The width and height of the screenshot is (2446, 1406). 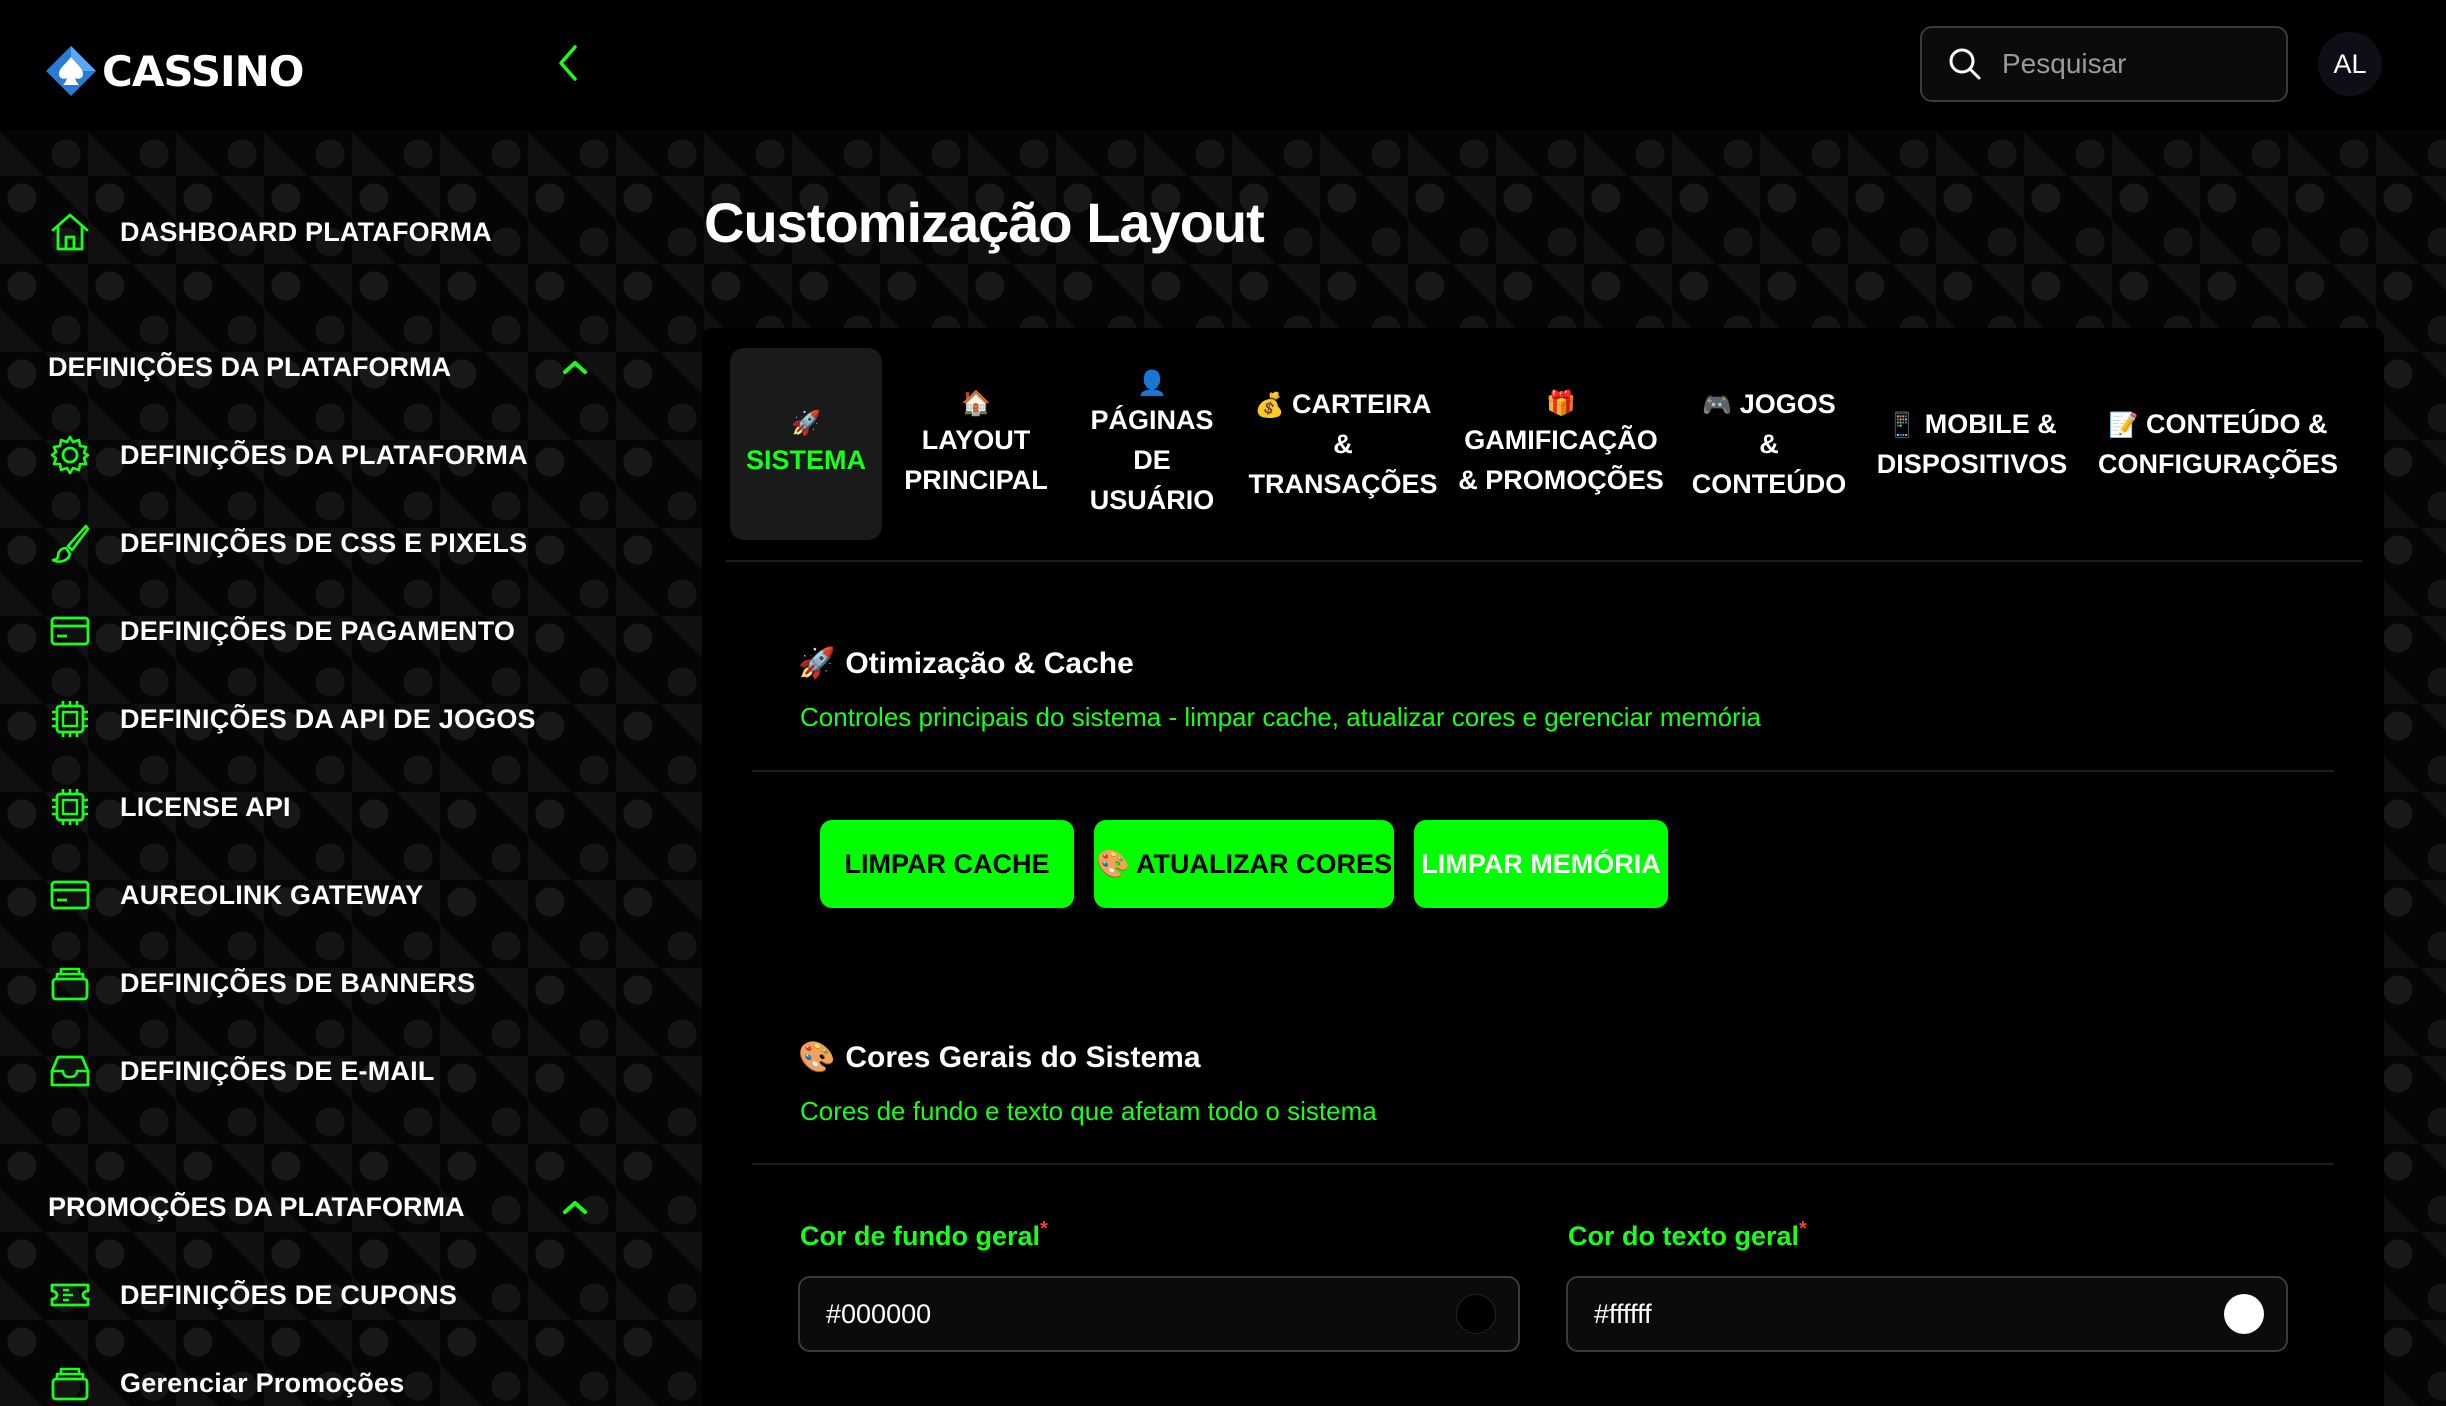 I want to click on bg-color-field, so click(x=1159, y=1314).